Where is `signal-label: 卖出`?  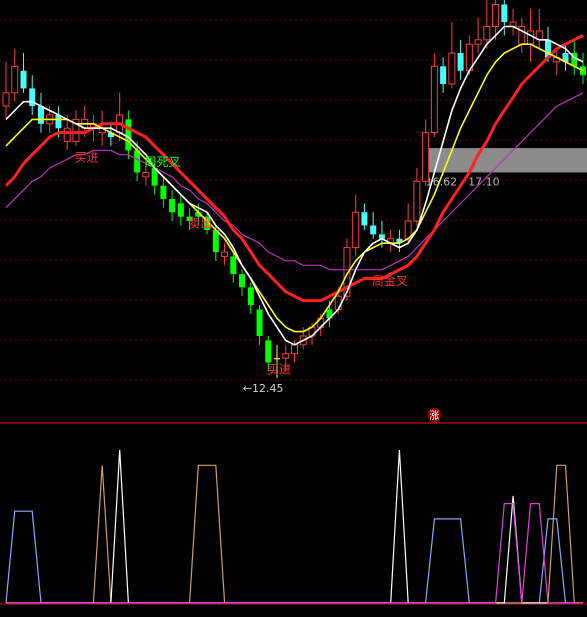
signal-label: 卖出 is located at coordinates (200, 224).